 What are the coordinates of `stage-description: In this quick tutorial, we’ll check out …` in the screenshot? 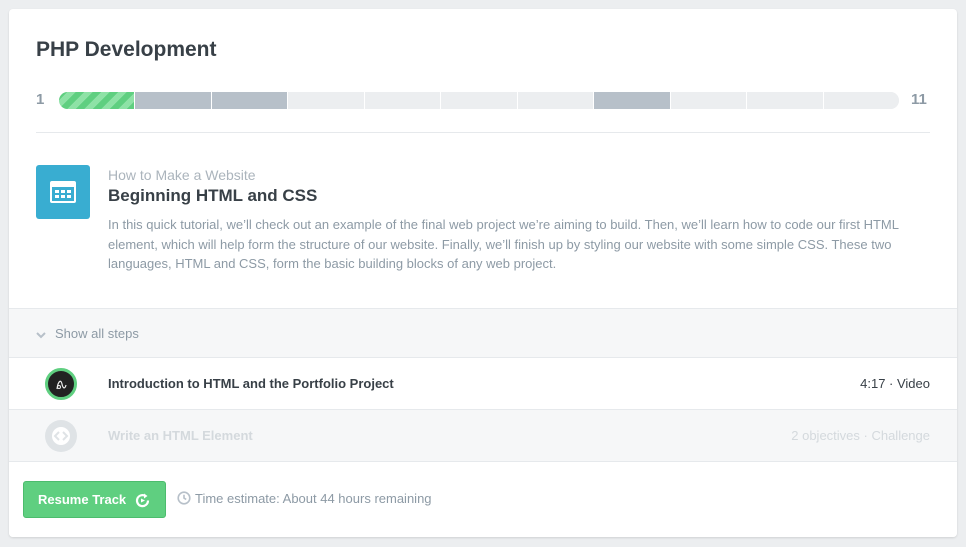 It's located at (503, 244).